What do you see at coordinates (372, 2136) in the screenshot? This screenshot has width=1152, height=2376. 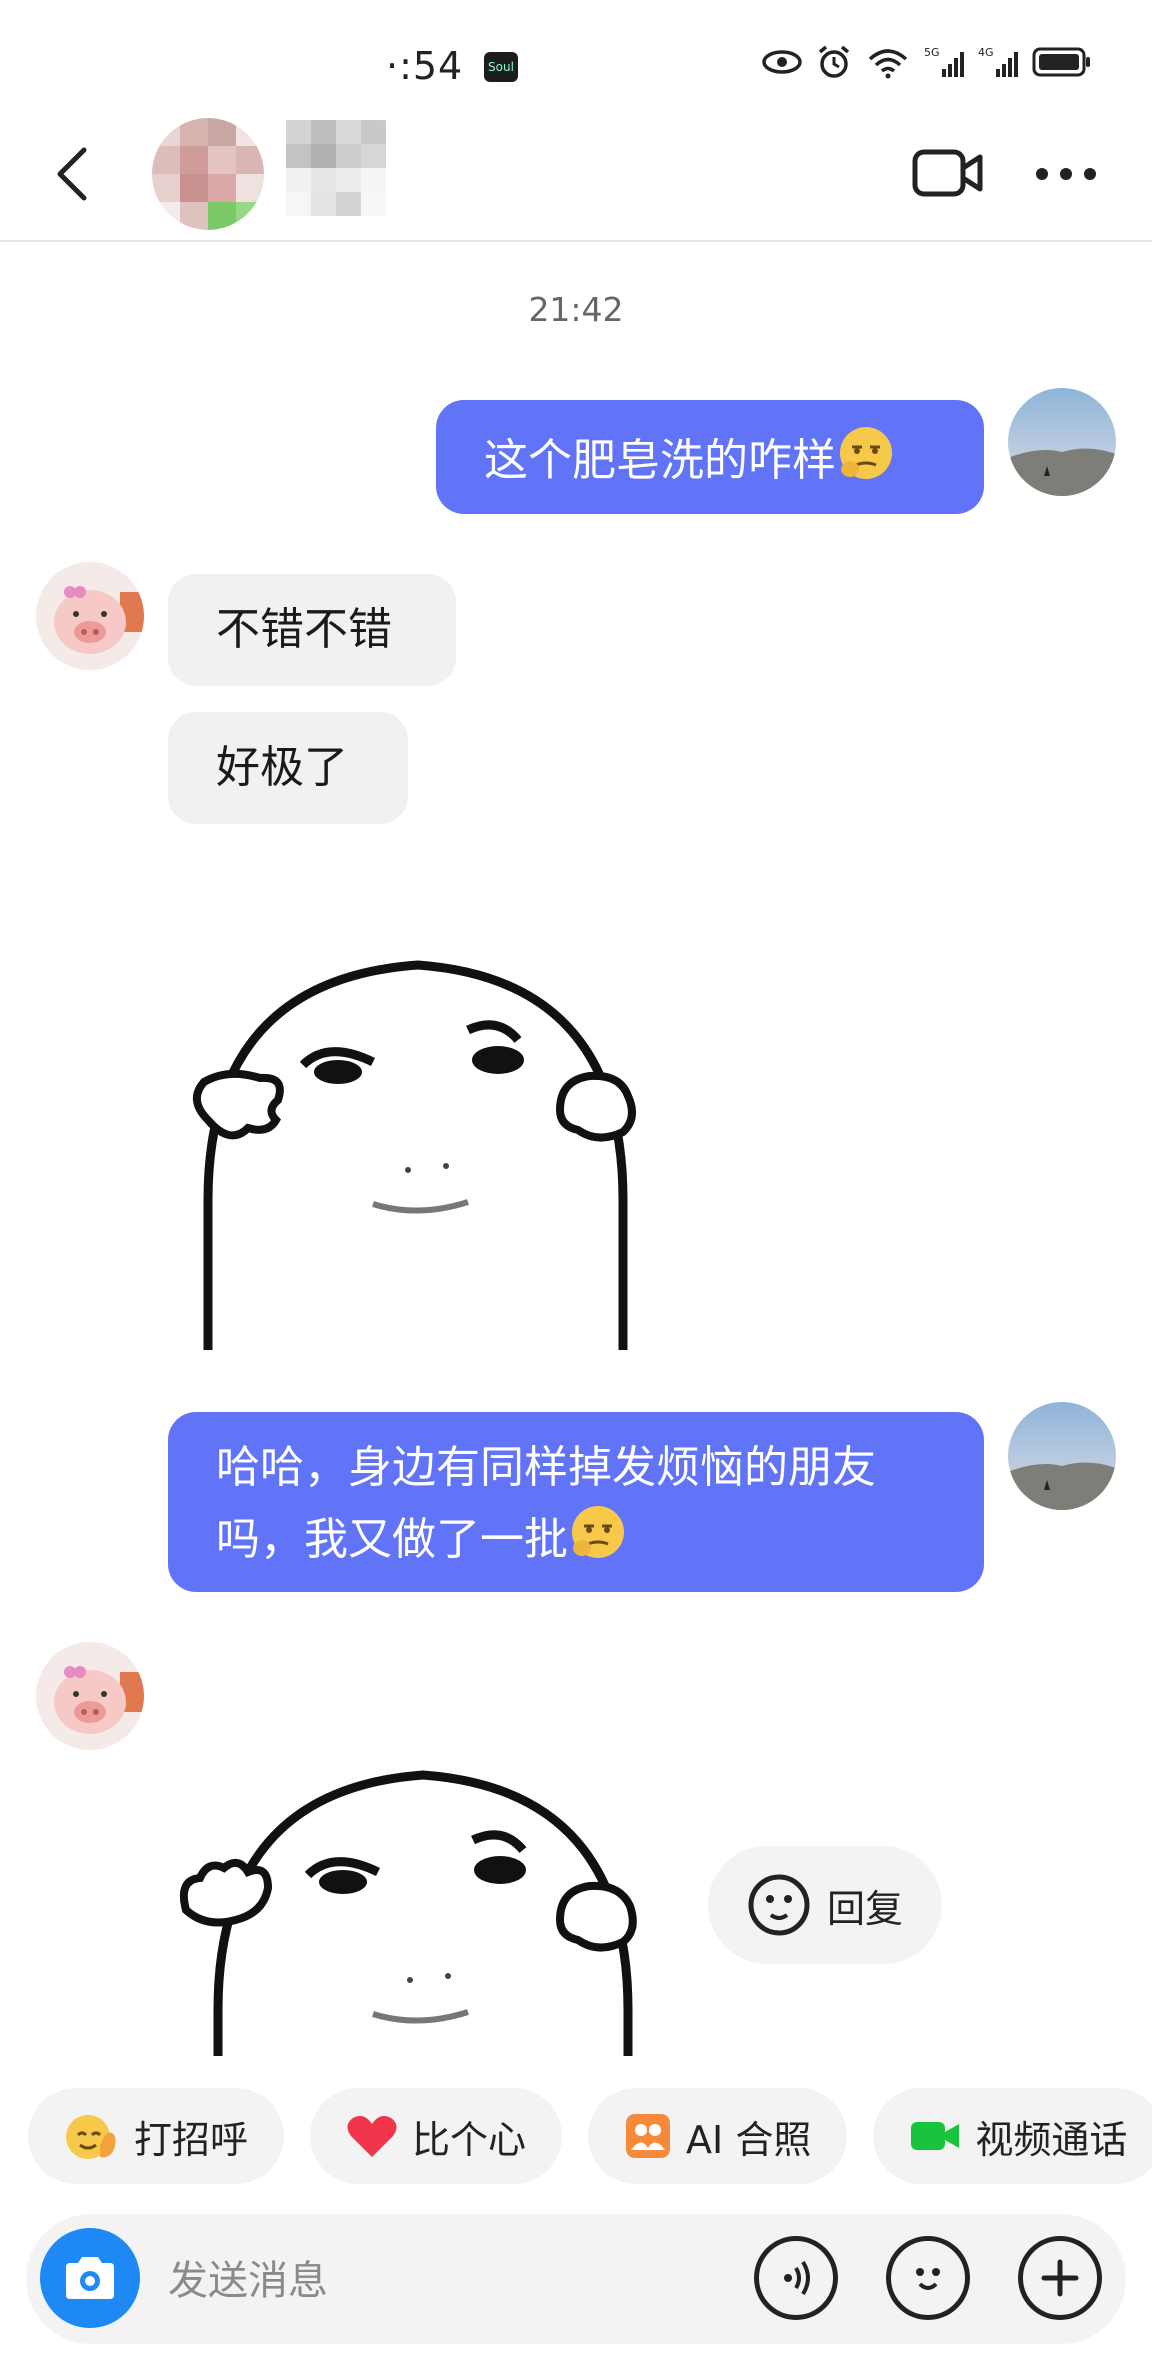 I see `heart-icon` at bounding box center [372, 2136].